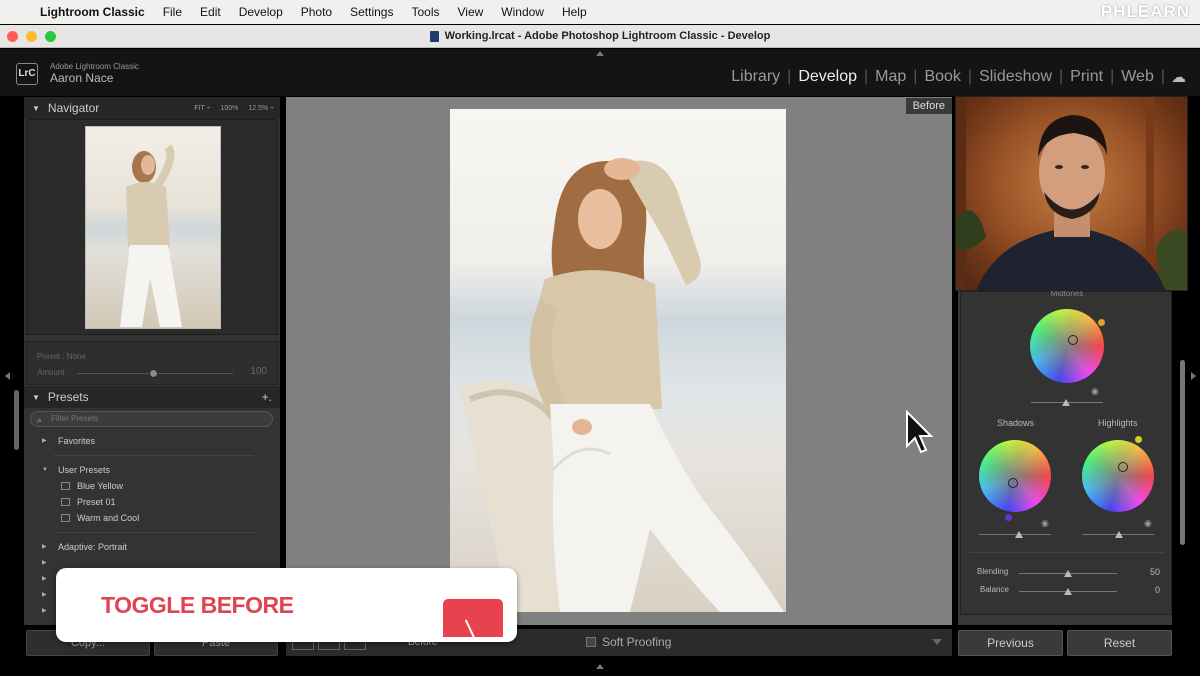  I want to click on zoom-window-button, so click(50, 36).